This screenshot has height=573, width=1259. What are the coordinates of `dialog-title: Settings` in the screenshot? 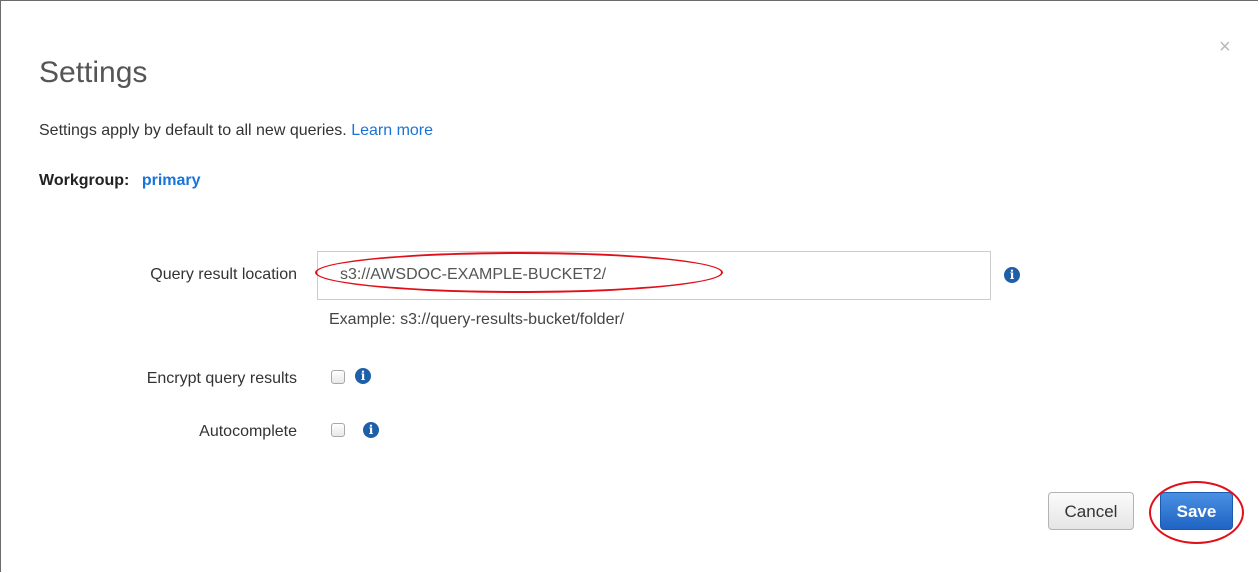 It's located at (93, 72).